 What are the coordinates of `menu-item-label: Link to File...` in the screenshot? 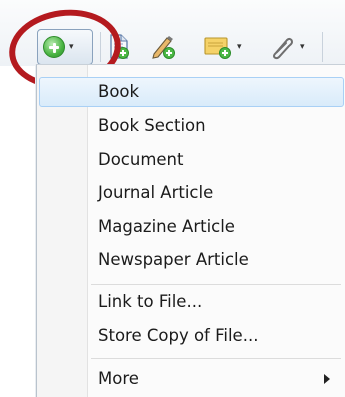 It's located at (150, 301).